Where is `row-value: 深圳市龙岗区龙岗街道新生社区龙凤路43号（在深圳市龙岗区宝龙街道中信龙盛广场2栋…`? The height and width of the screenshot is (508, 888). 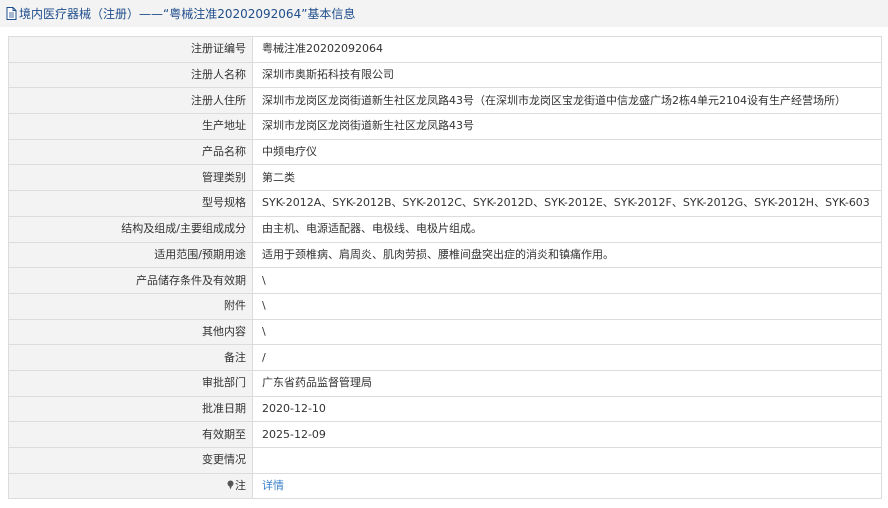 row-value: 深圳市龙岗区龙岗街道新生社区龙凤路43号（在深圳市龙岗区宝龙街道中信龙盛广场2栋… is located at coordinates (567, 101).